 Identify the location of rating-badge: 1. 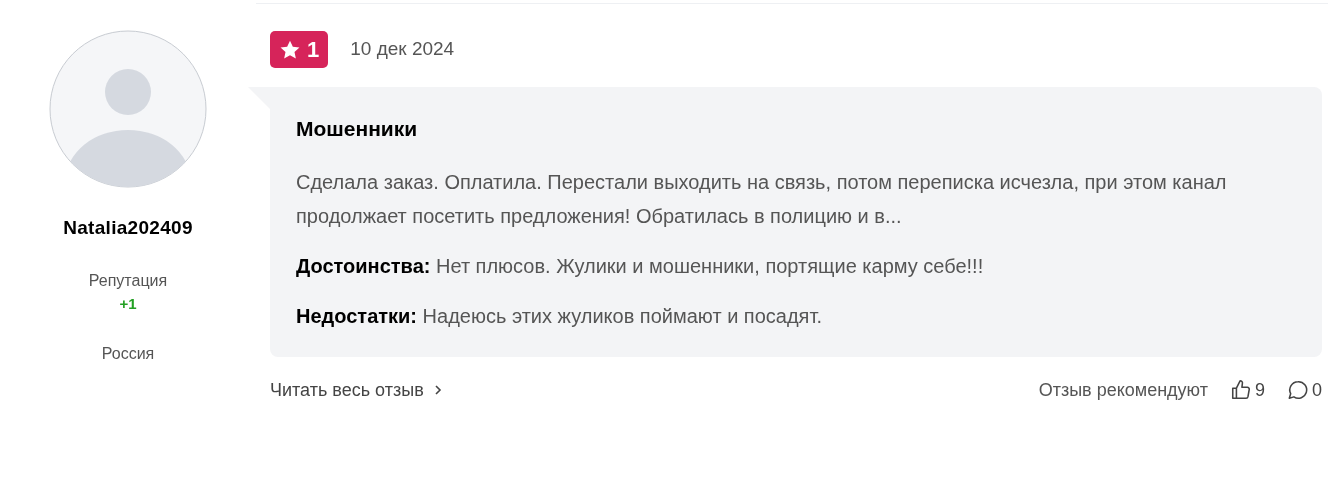
(299, 49).